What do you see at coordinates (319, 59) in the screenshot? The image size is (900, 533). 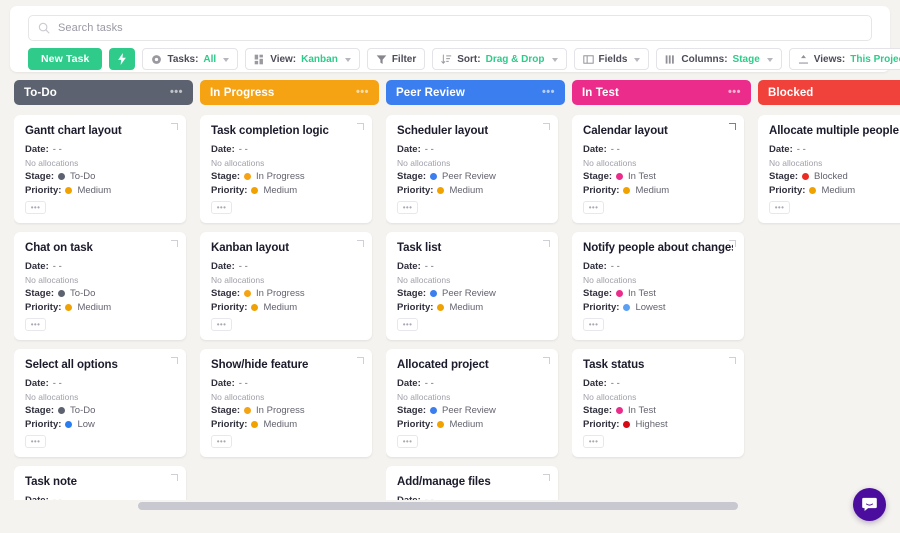 I see `filter-view-value: Kanban` at bounding box center [319, 59].